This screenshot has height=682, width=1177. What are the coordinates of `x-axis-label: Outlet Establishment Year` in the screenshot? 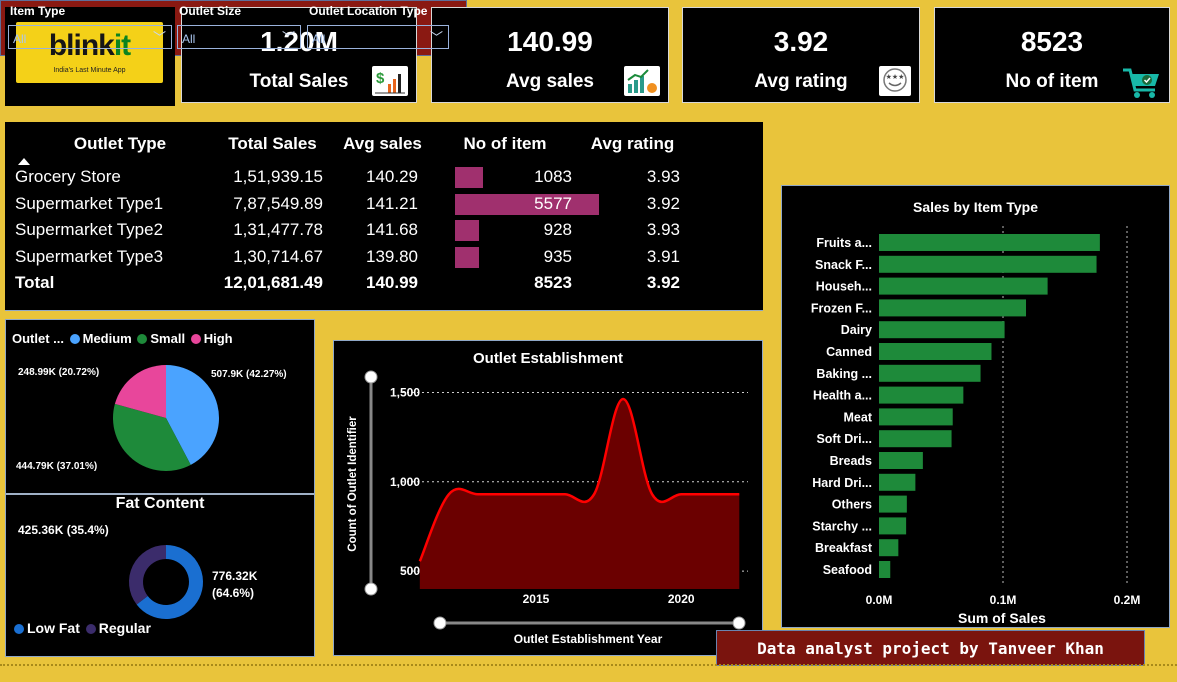 It's located at (588, 639).